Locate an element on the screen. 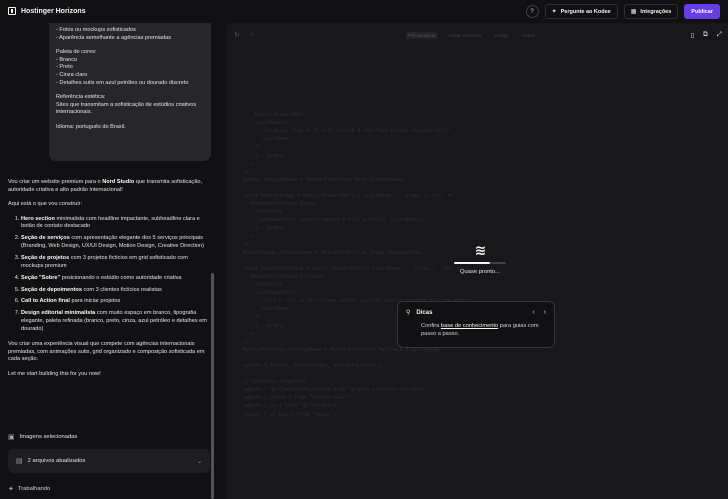 Image resolution: width=728 pixels, height=499 pixels. tips-text: Confira is located at coordinates (431, 326).